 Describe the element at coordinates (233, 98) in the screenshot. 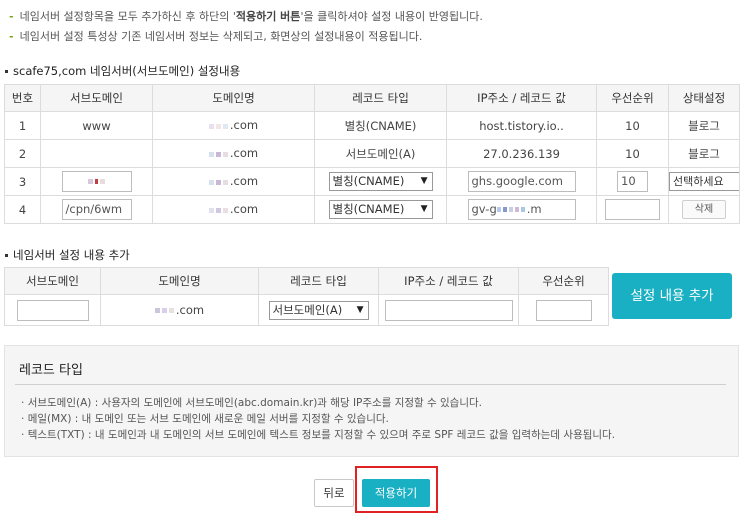

I see `col-header-domain: 도메인명` at that location.